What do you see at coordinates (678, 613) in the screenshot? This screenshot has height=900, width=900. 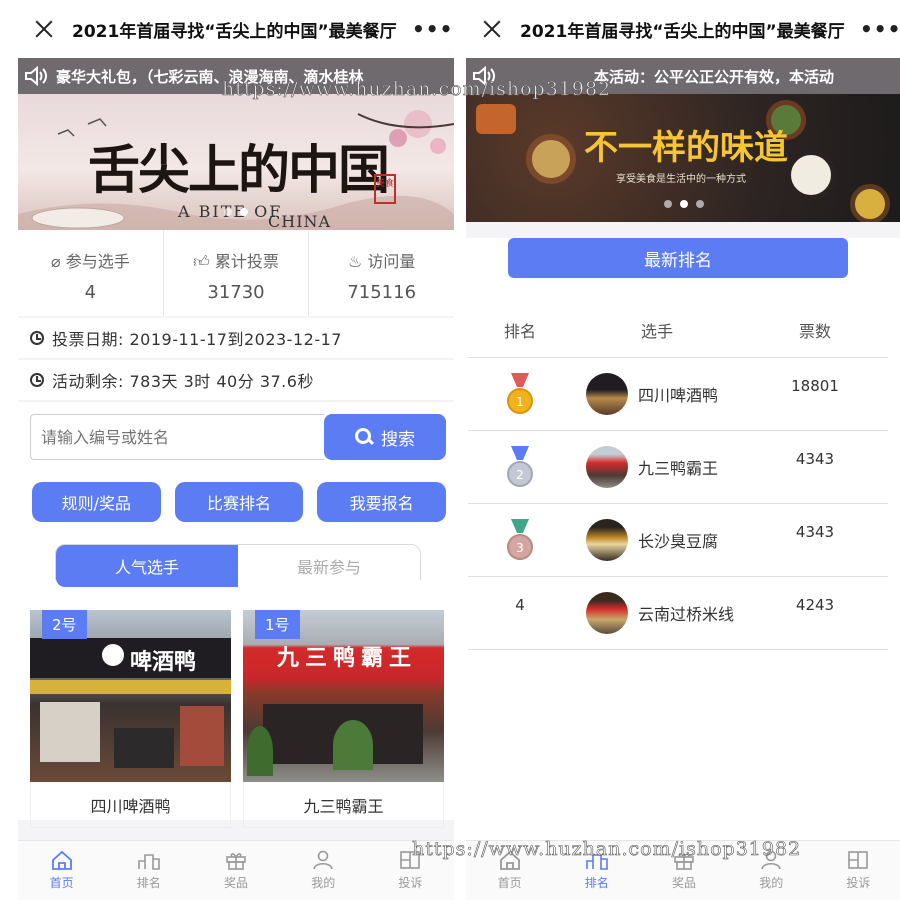 I see `table-row: 4 云南过桥米线 4243` at bounding box center [678, 613].